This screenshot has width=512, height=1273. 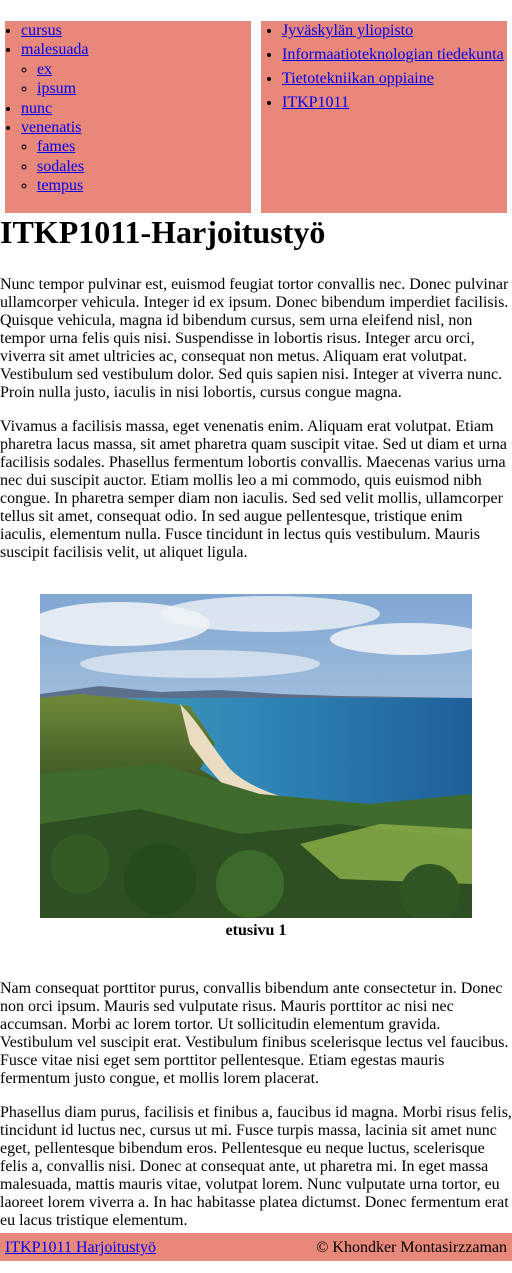 I want to click on breadcrumb-link-university: Jyväskylän yliopisto, so click(x=347, y=30).